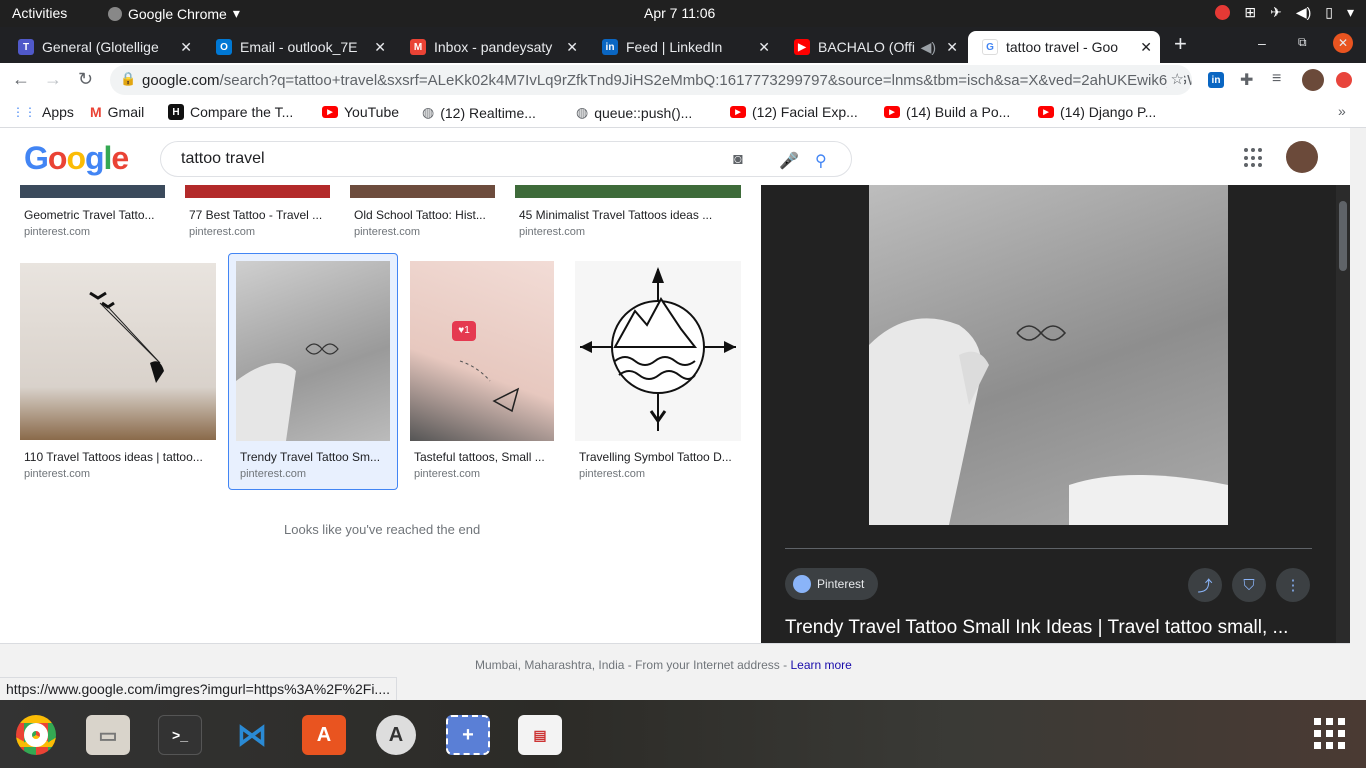  I want to click on screenshot-icon: +, so click(468, 734).